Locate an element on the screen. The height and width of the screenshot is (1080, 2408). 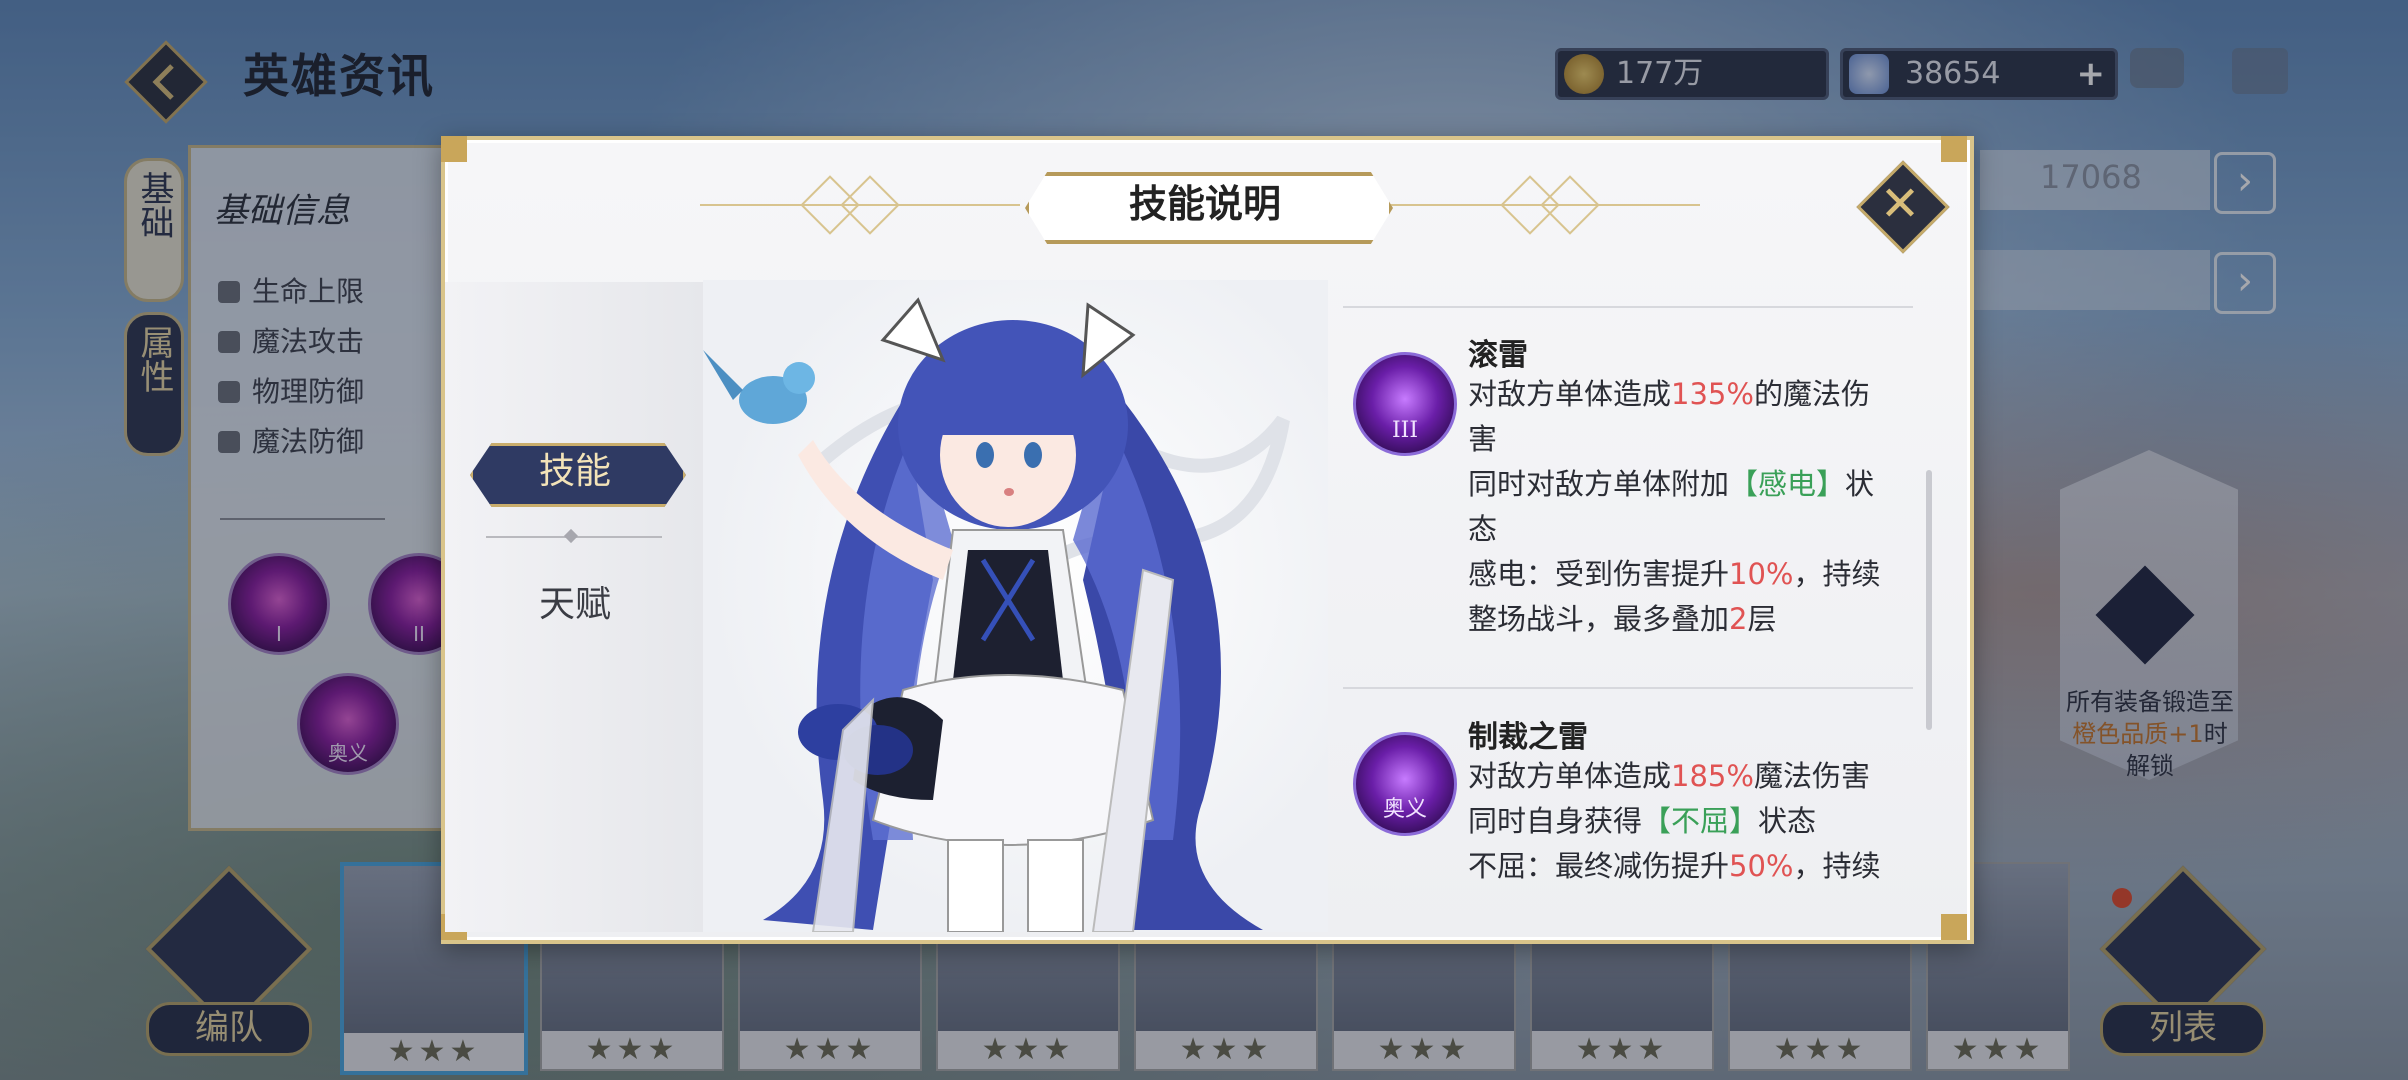
desc-line: 对敌方单体造成185%魔法伤害 is located at coordinates (1688, 776).